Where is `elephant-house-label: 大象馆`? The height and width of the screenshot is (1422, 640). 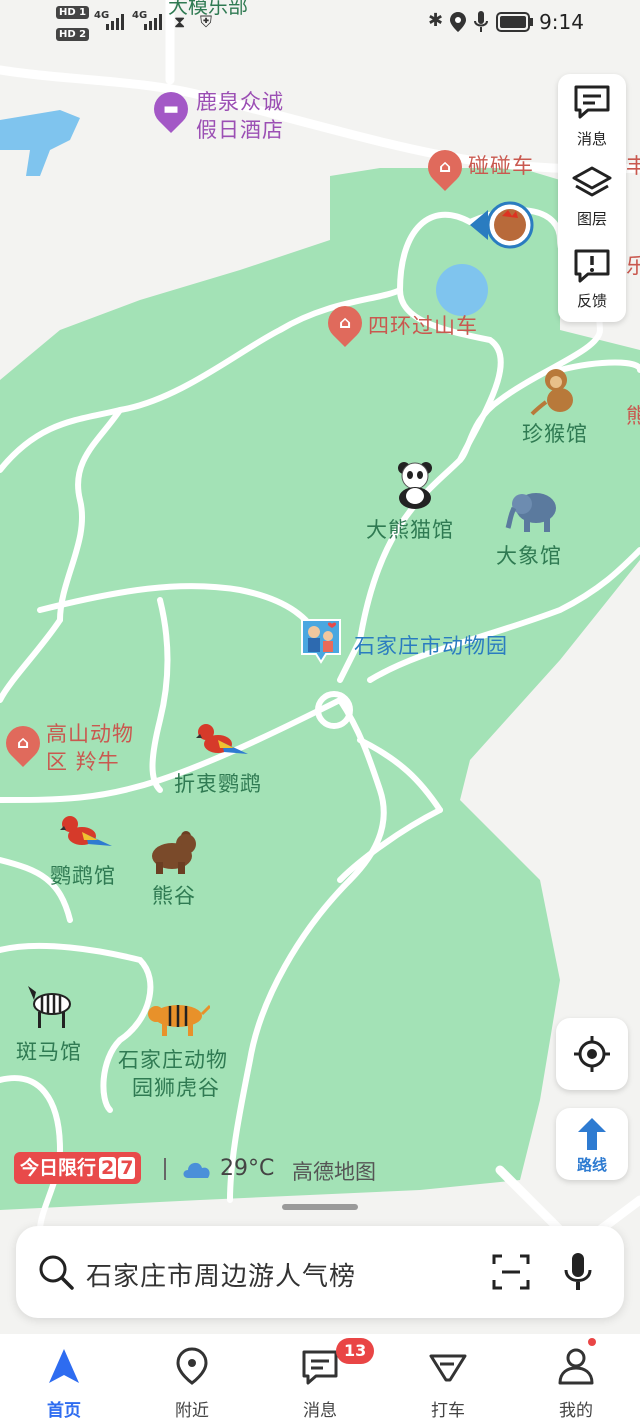
elephant-house-label: 大象馆 is located at coordinates (529, 555).